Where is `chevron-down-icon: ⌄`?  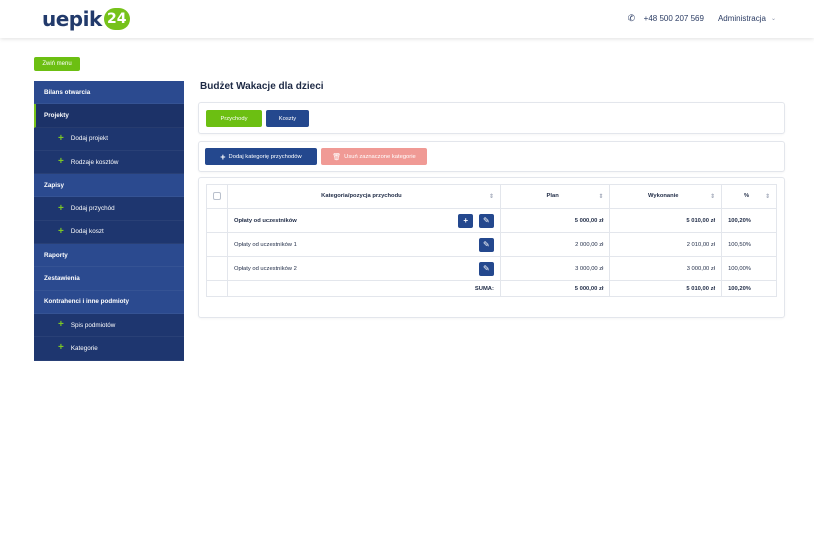 chevron-down-icon: ⌄ is located at coordinates (773, 19).